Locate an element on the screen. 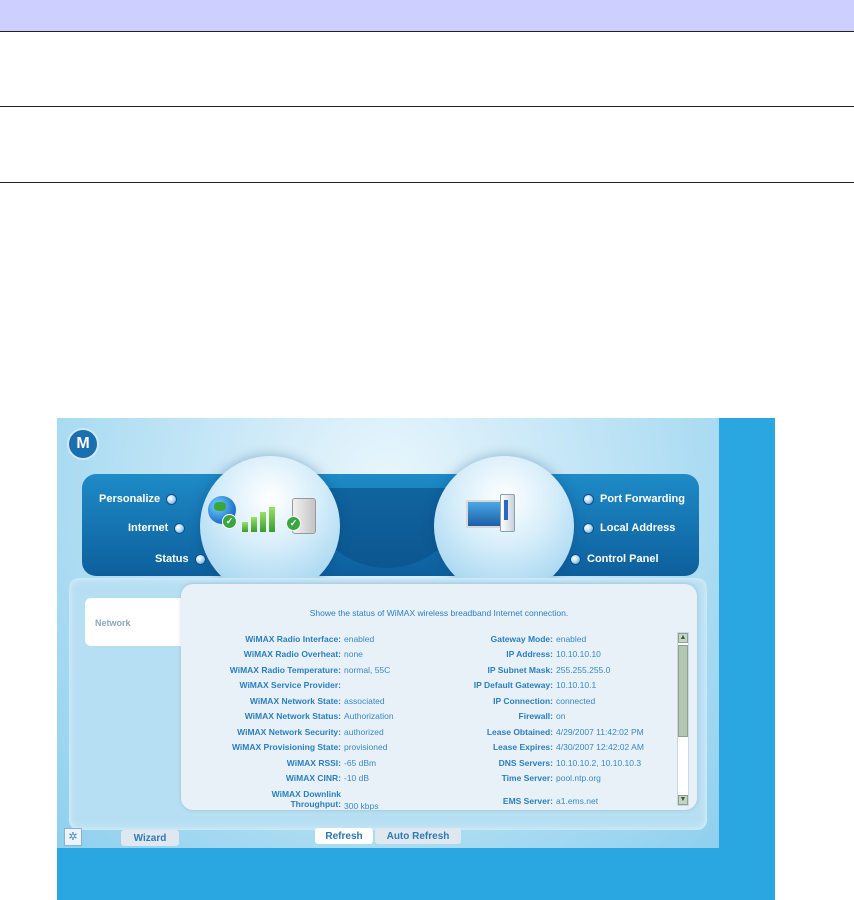 The height and width of the screenshot is (900, 854). nav-internet-label: Internet is located at coordinates (148, 528).